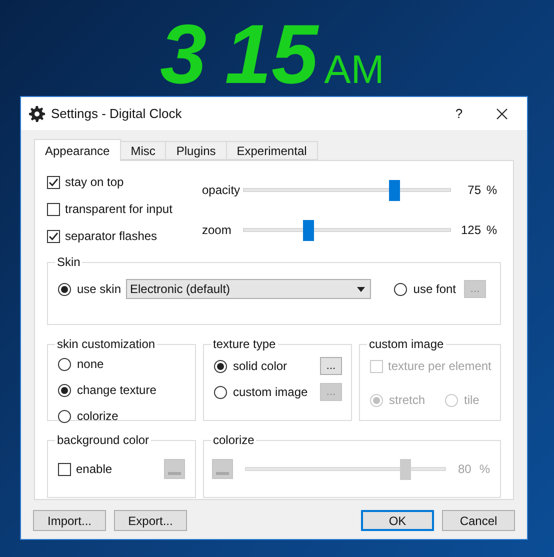 The width and height of the screenshot is (554, 557). I want to click on radio-label: colorize, so click(97, 416).